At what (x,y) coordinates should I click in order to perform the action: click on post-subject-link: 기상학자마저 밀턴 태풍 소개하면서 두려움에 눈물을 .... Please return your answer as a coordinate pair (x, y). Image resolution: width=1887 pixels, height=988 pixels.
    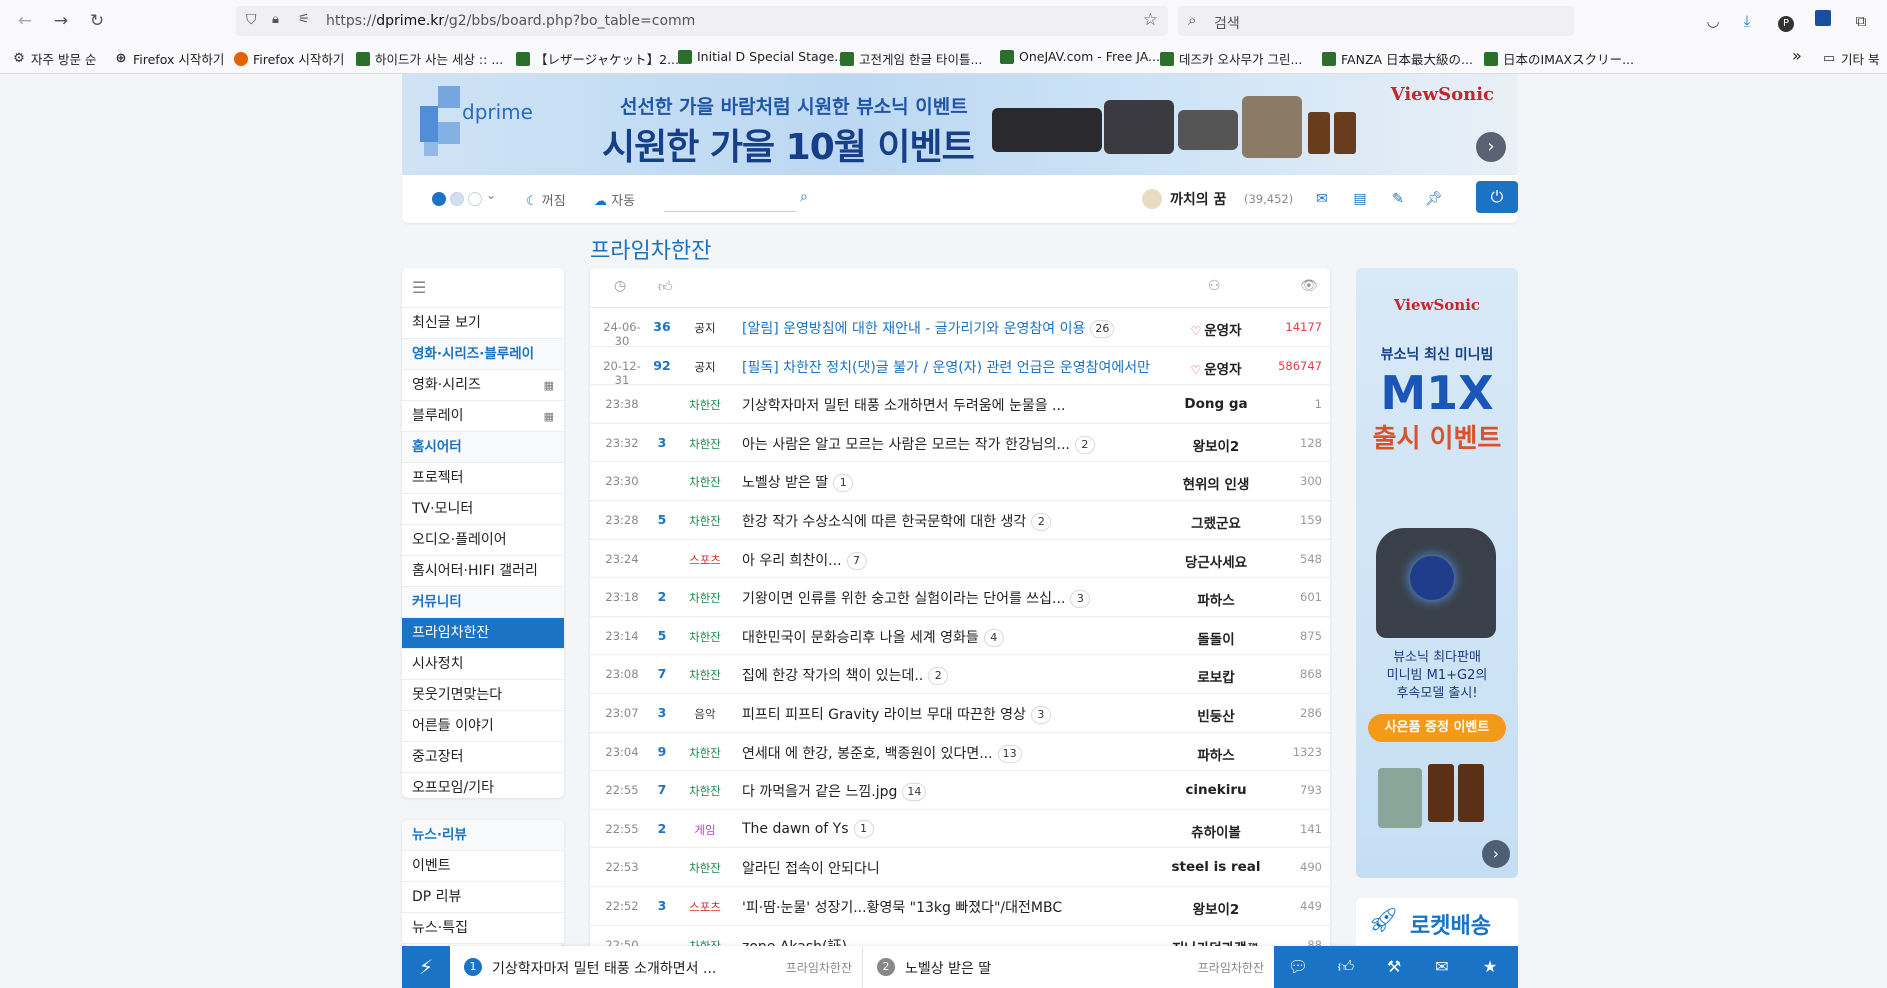
    Looking at the image, I should click on (903, 405).